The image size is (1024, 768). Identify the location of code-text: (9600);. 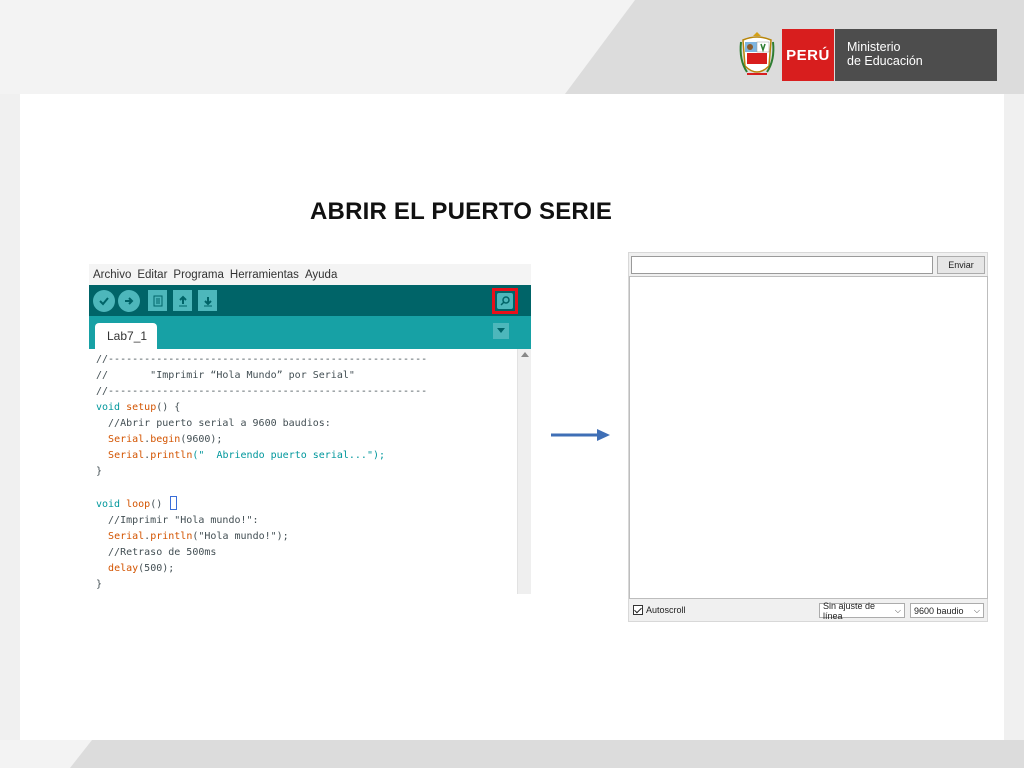
(201, 439).